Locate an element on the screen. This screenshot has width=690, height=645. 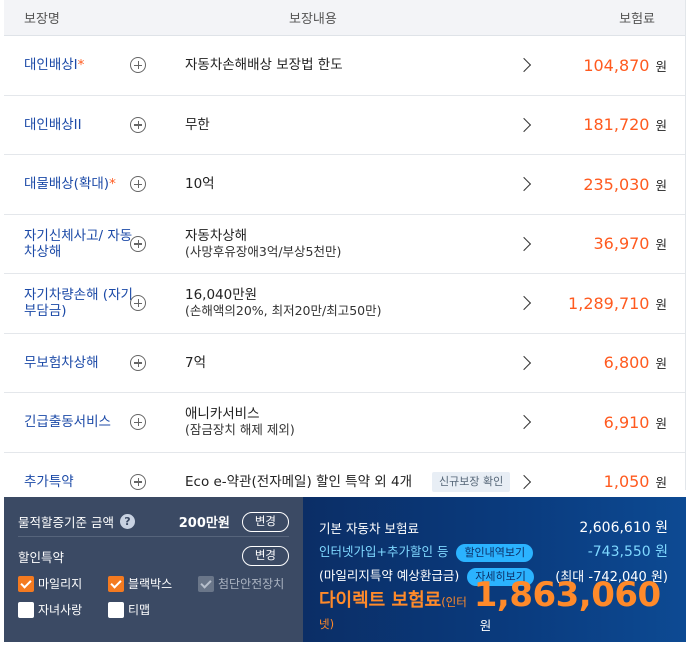
coverage-name: 자기신체사고/ 자동차상해 is located at coordinates (79, 244).